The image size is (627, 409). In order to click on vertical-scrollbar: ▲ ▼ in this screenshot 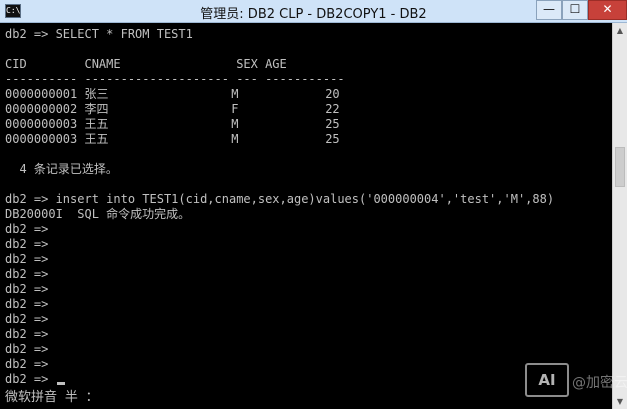, I will do `click(619, 216)`.